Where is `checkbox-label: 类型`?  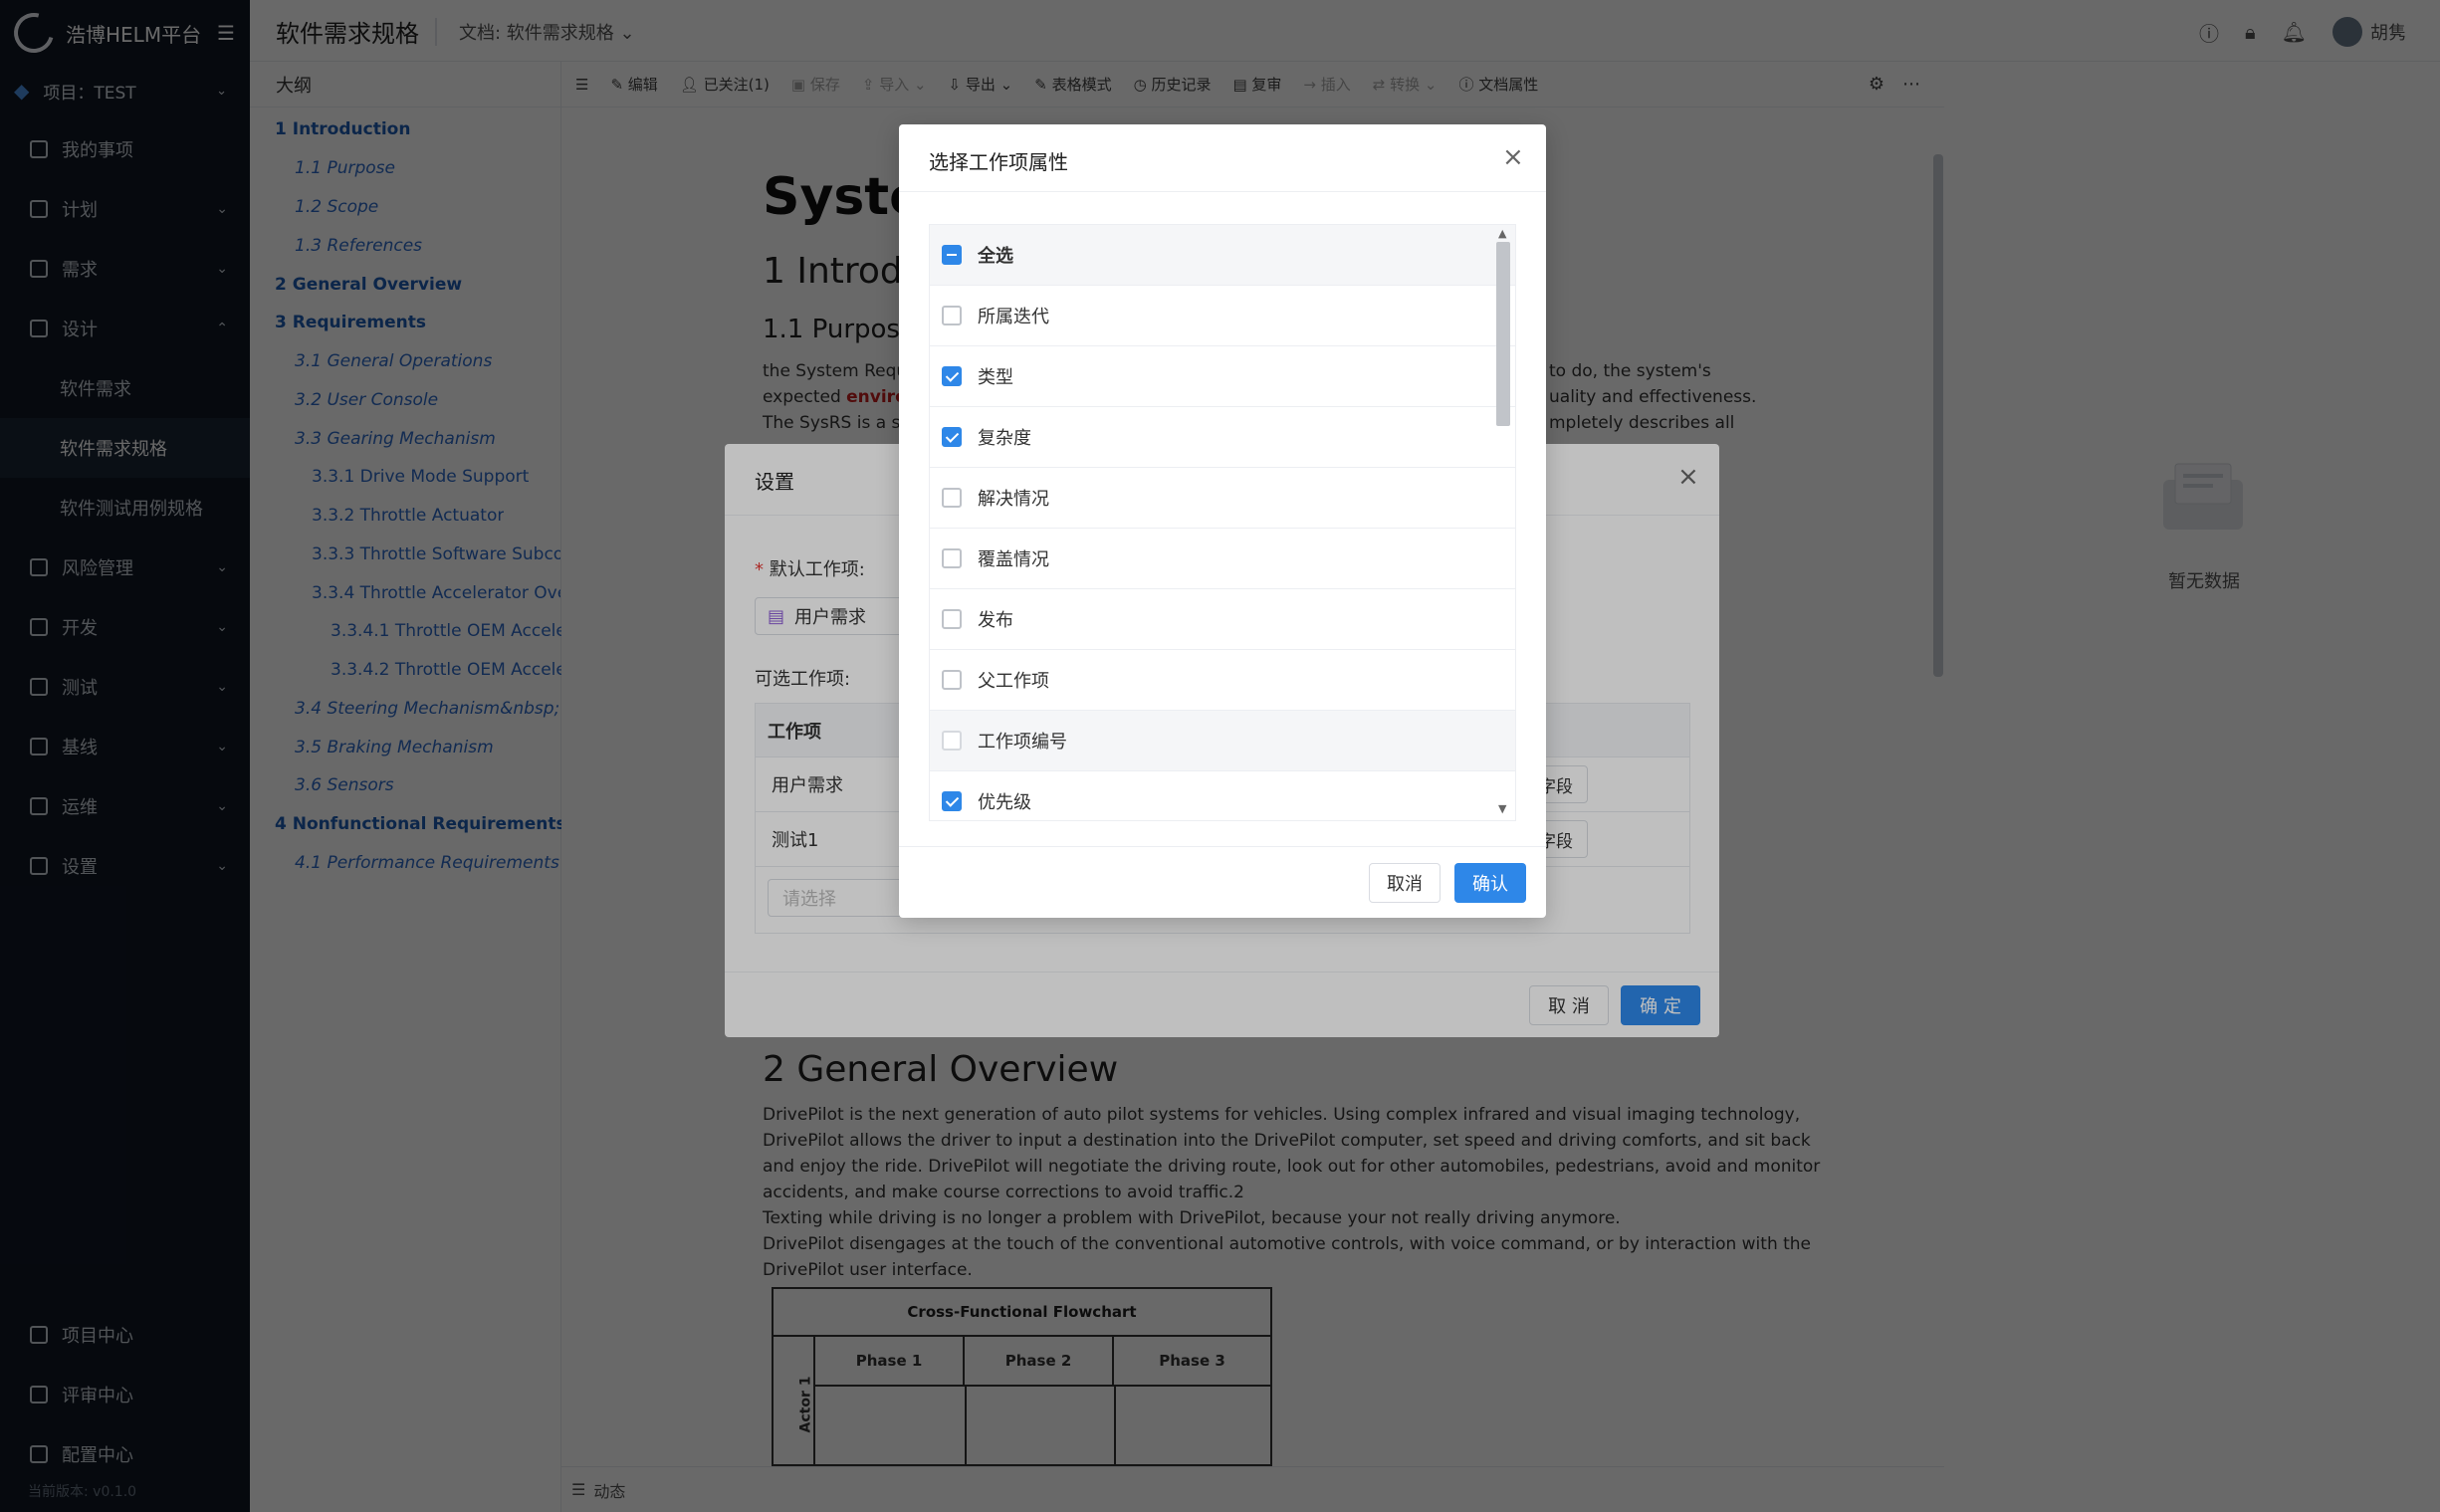
checkbox-label: 类型 is located at coordinates (995, 377).